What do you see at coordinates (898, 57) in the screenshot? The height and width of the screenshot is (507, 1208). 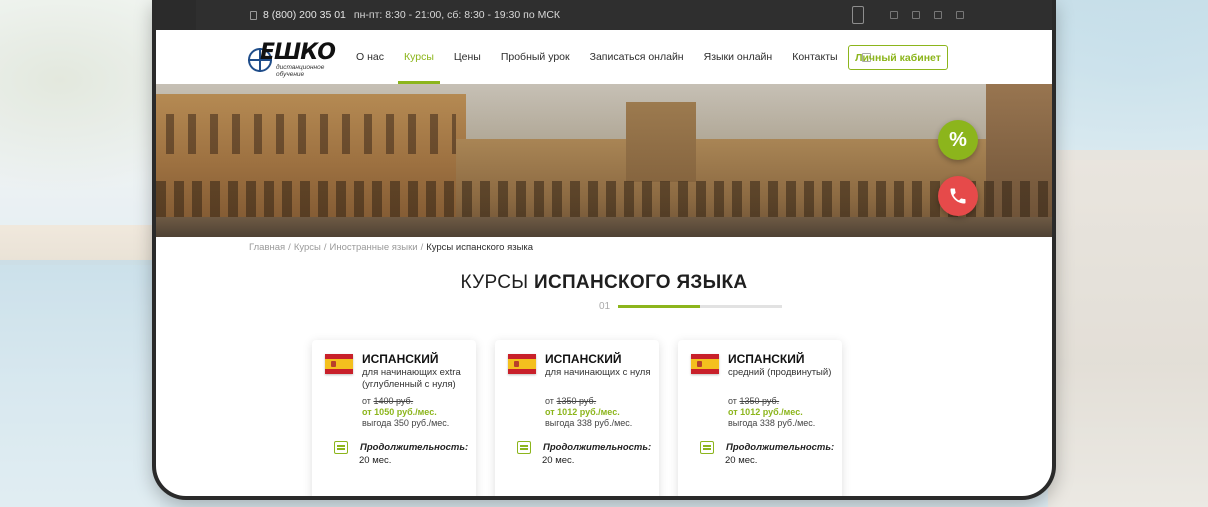 I see `cabinet-button: Личный кабинет` at bounding box center [898, 57].